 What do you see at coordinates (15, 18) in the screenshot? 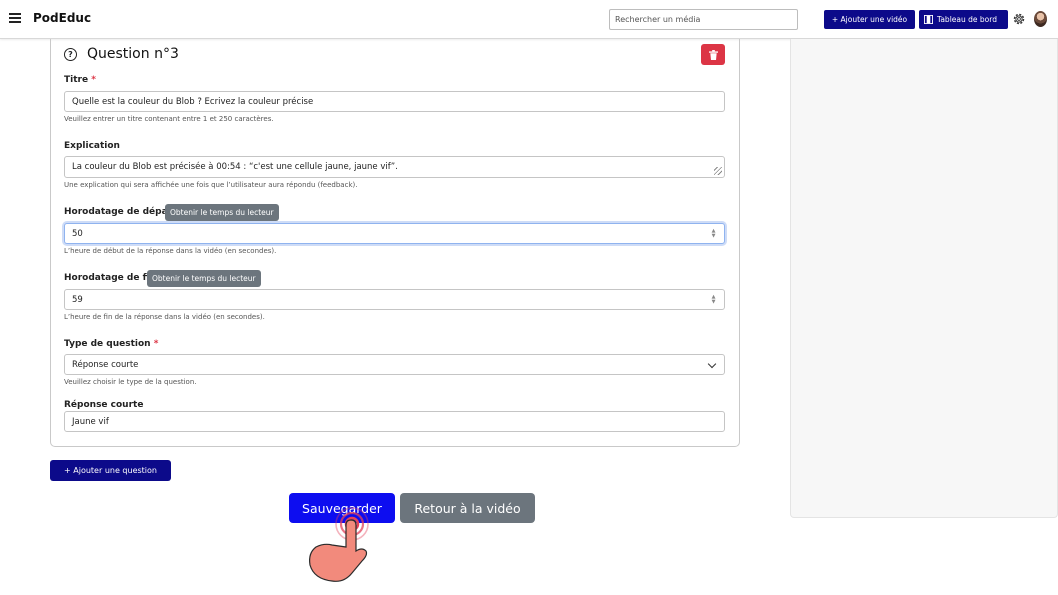
I see `menu-icon` at bounding box center [15, 18].